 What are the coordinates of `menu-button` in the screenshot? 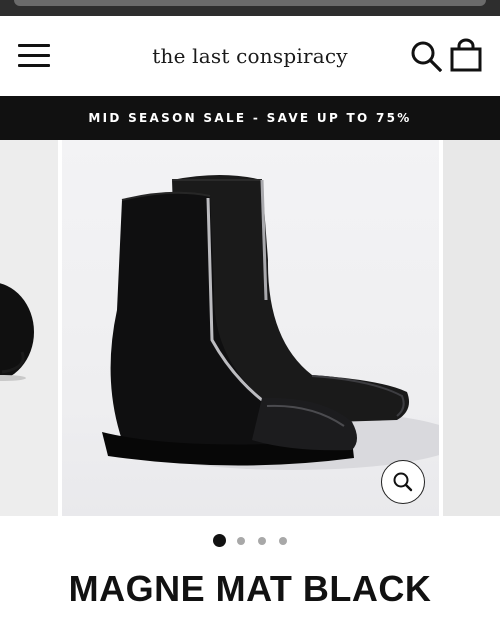 It's located at (35, 56).